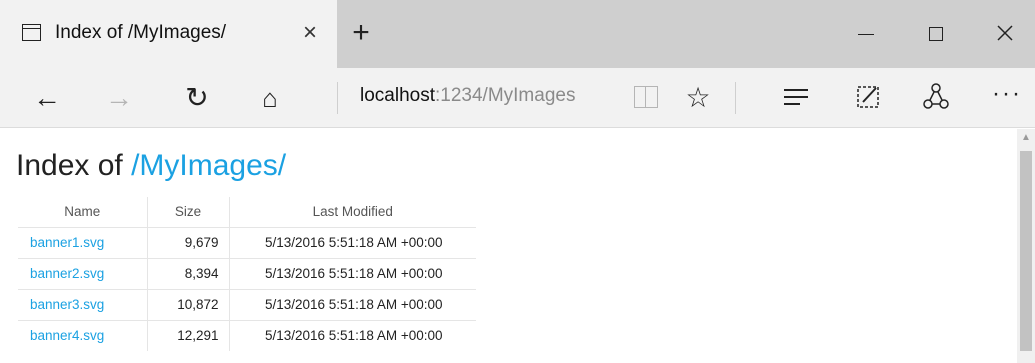  Describe the element at coordinates (197, 98) in the screenshot. I see `refresh-button: ↻` at that location.